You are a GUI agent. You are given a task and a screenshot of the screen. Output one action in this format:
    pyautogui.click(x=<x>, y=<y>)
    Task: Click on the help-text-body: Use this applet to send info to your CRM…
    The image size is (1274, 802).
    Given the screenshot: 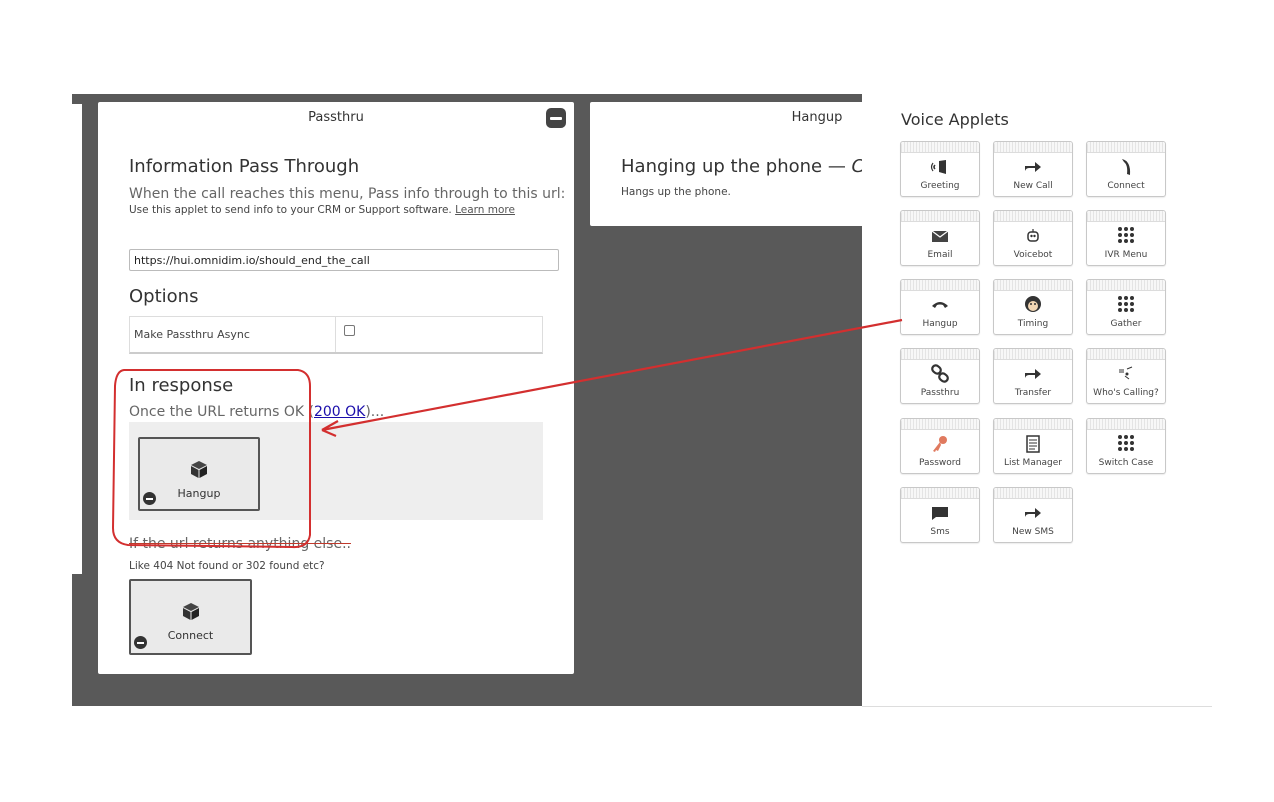 What is the action you would take?
    pyautogui.click(x=290, y=210)
    